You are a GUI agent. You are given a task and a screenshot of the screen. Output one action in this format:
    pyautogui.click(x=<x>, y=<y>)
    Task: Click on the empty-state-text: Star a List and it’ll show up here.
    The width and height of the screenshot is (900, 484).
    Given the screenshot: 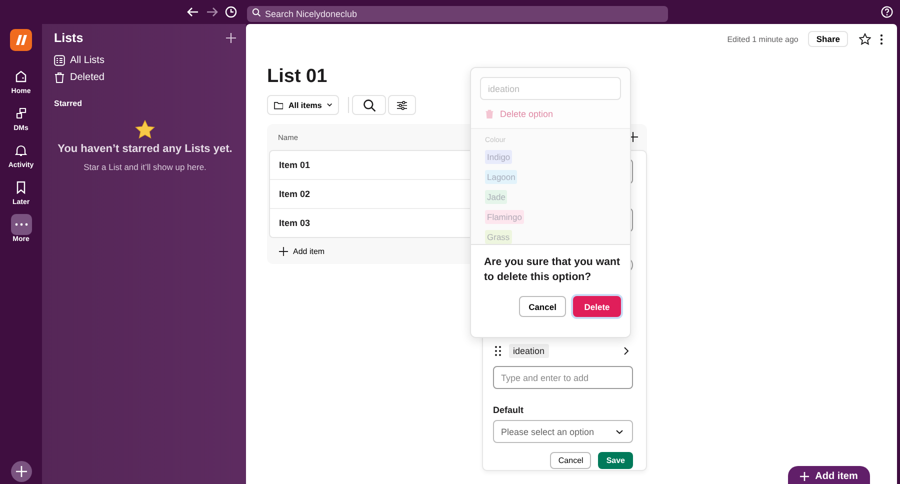 What is the action you would take?
    pyautogui.click(x=145, y=167)
    